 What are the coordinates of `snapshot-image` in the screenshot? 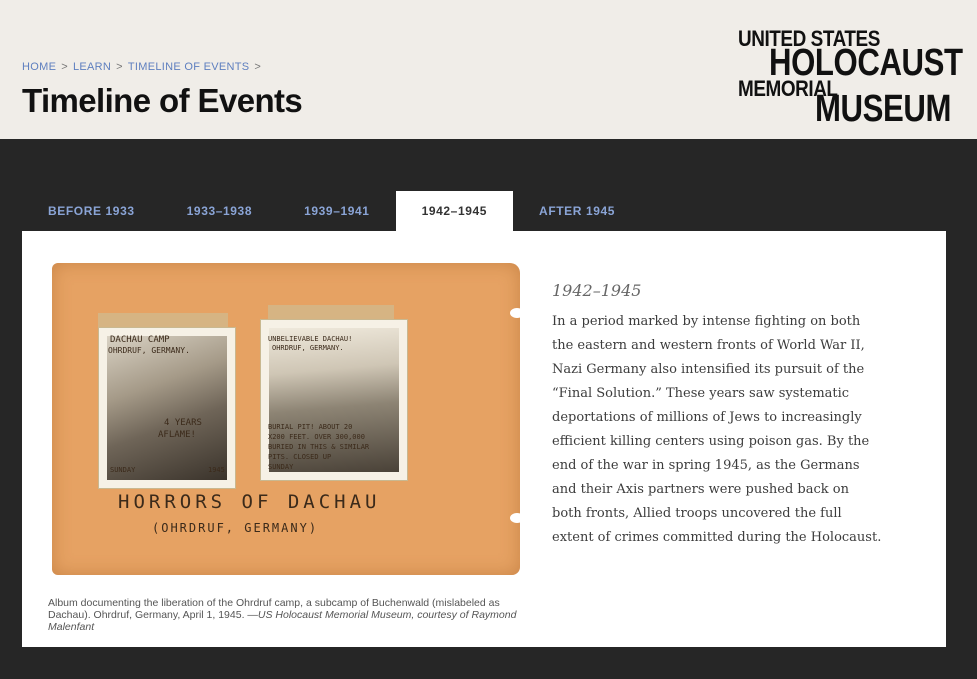 It's located at (167, 408).